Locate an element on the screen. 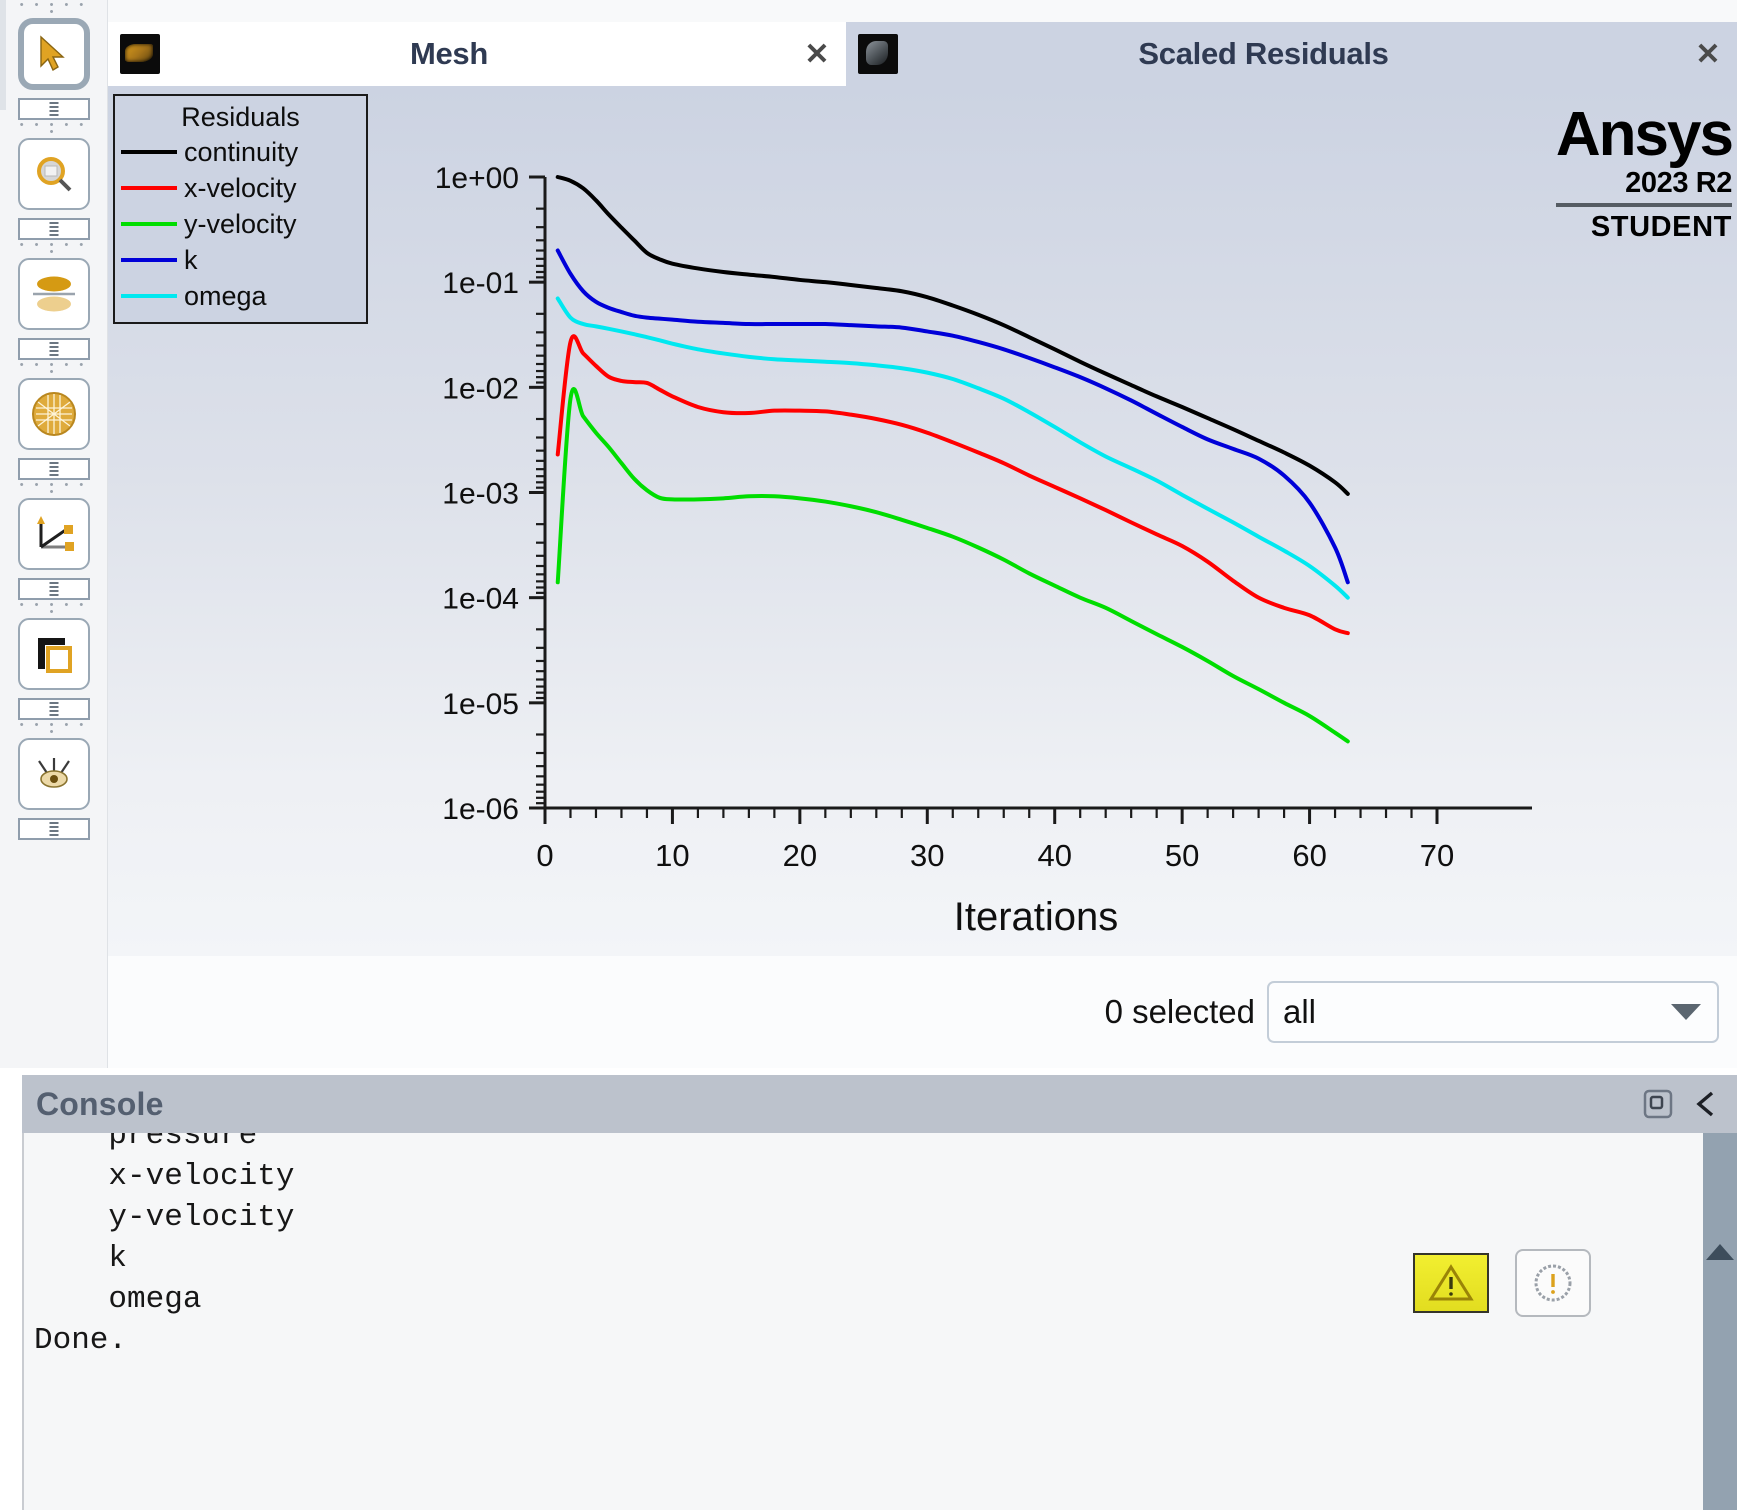 Image resolution: width=1737 pixels, height=1510 pixels. svg-text: 30 is located at coordinates (927, 855).